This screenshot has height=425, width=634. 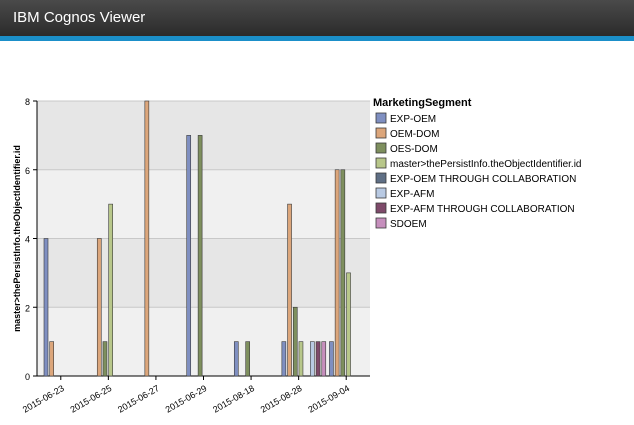 What do you see at coordinates (27, 240) in the screenshot?
I see `y-tick-label: 4` at bounding box center [27, 240].